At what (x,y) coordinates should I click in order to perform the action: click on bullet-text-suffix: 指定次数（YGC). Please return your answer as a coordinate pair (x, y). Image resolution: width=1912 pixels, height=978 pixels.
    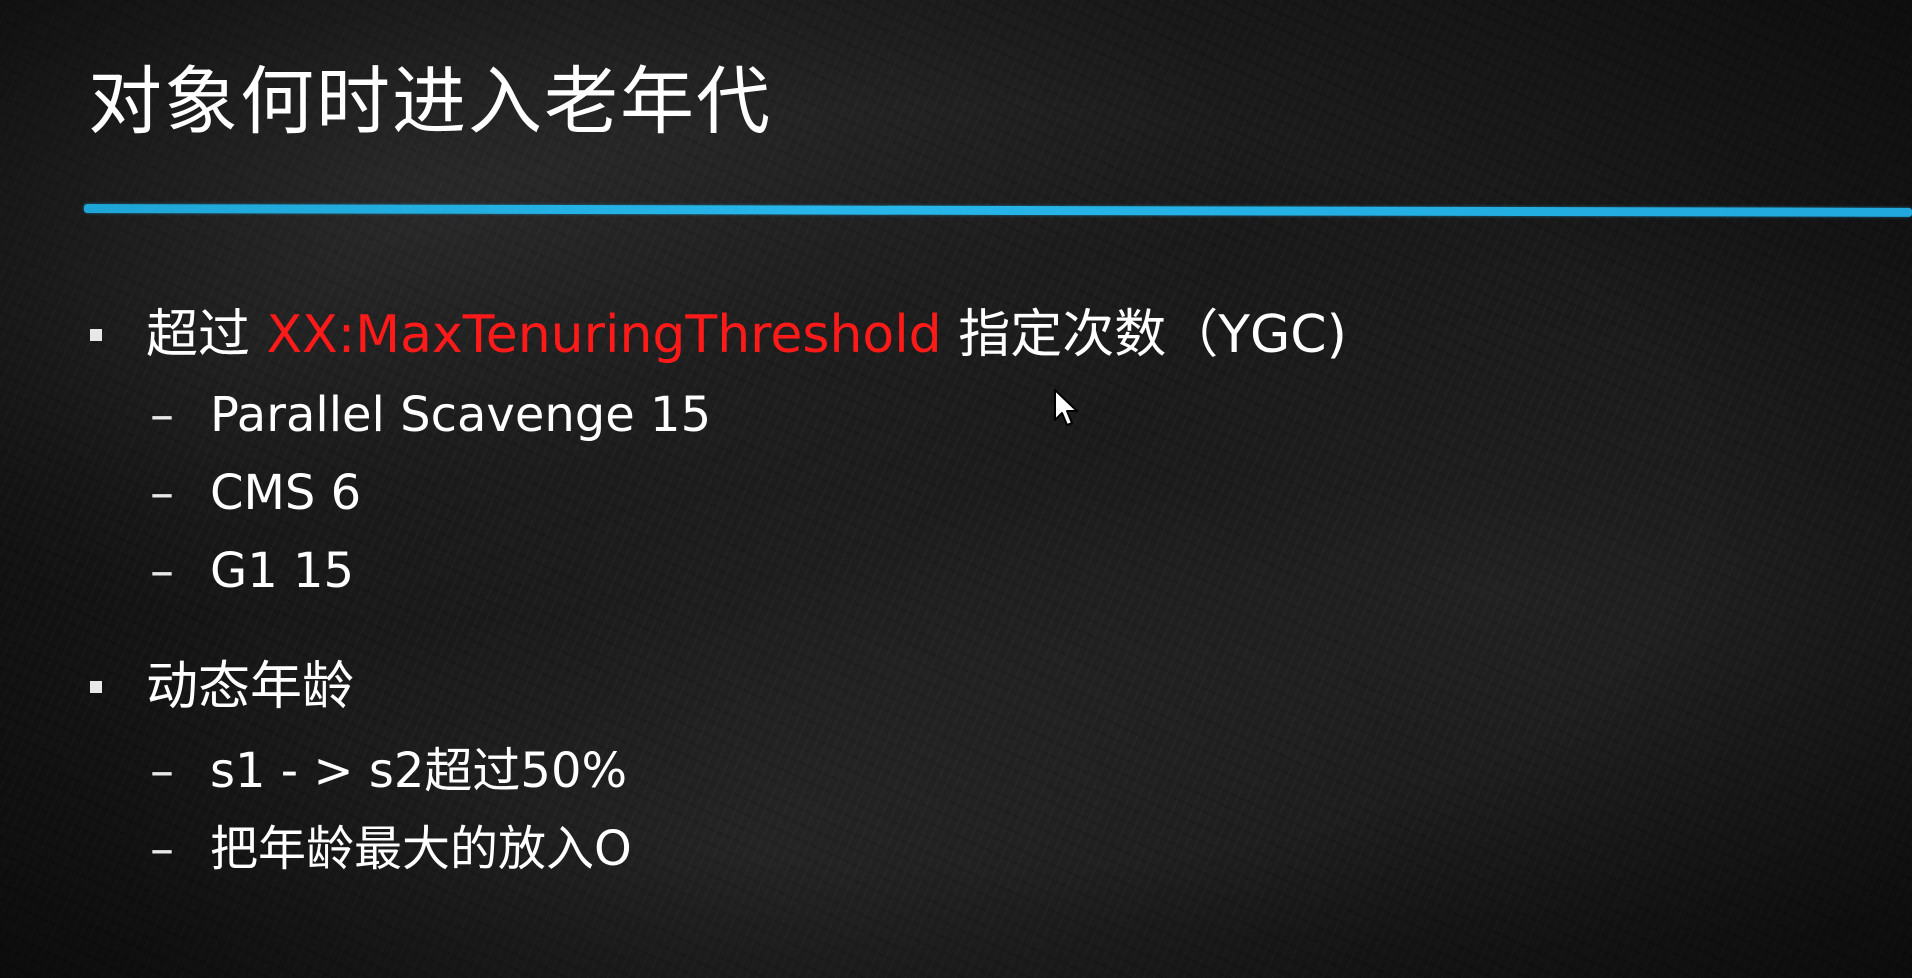
    Looking at the image, I should click on (1144, 335).